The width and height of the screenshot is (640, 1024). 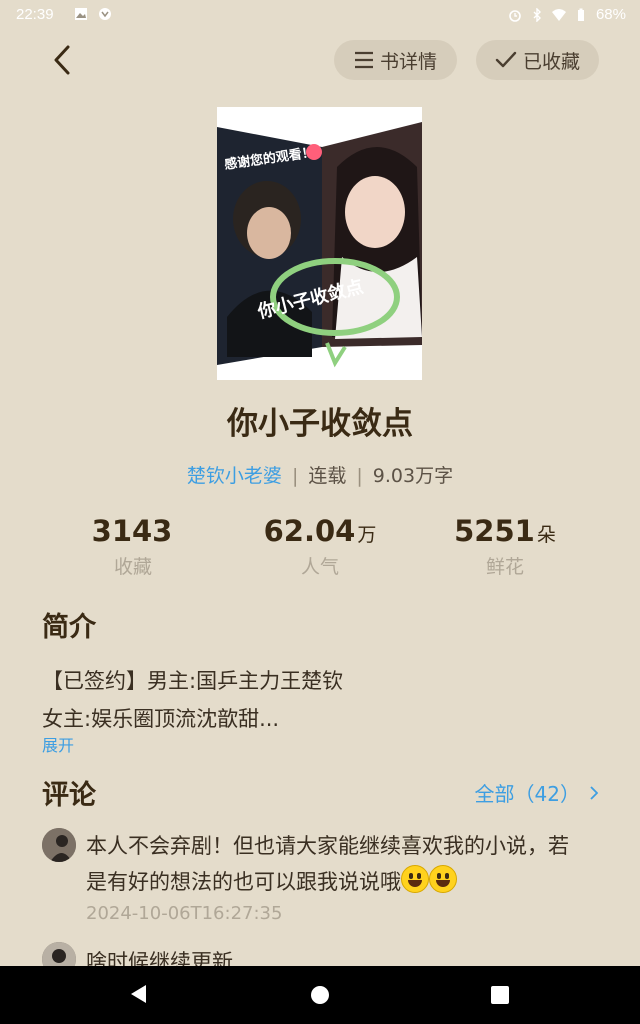 I want to click on stat-label: 人气, so click(x=319, y=567).